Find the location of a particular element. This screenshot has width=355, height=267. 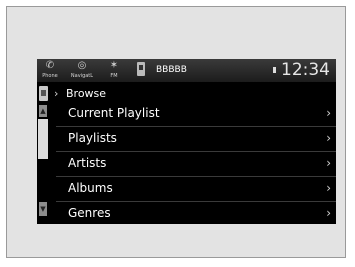

list-item-albums: Albums › is located at coordinates (196, 189).